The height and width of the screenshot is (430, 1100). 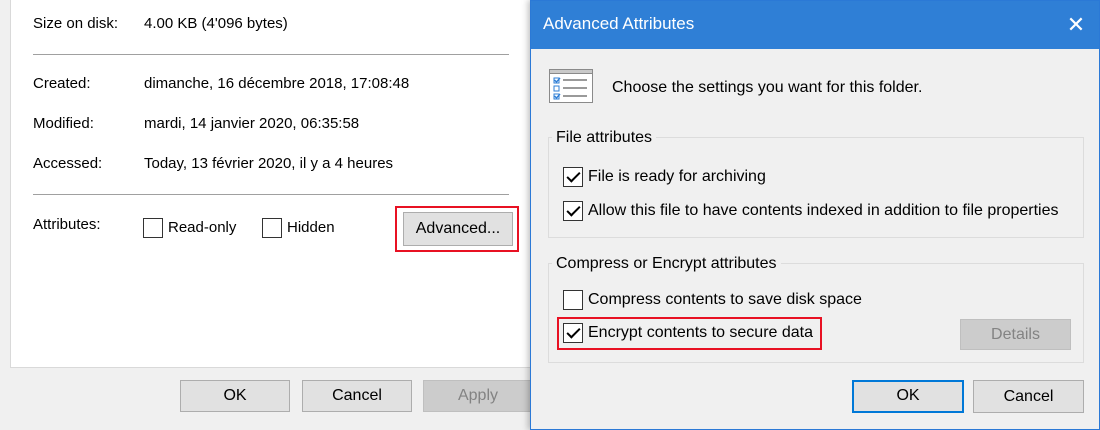 I want to click on dialog-cancel-button: Cancel, so click(x=1028, y=396).